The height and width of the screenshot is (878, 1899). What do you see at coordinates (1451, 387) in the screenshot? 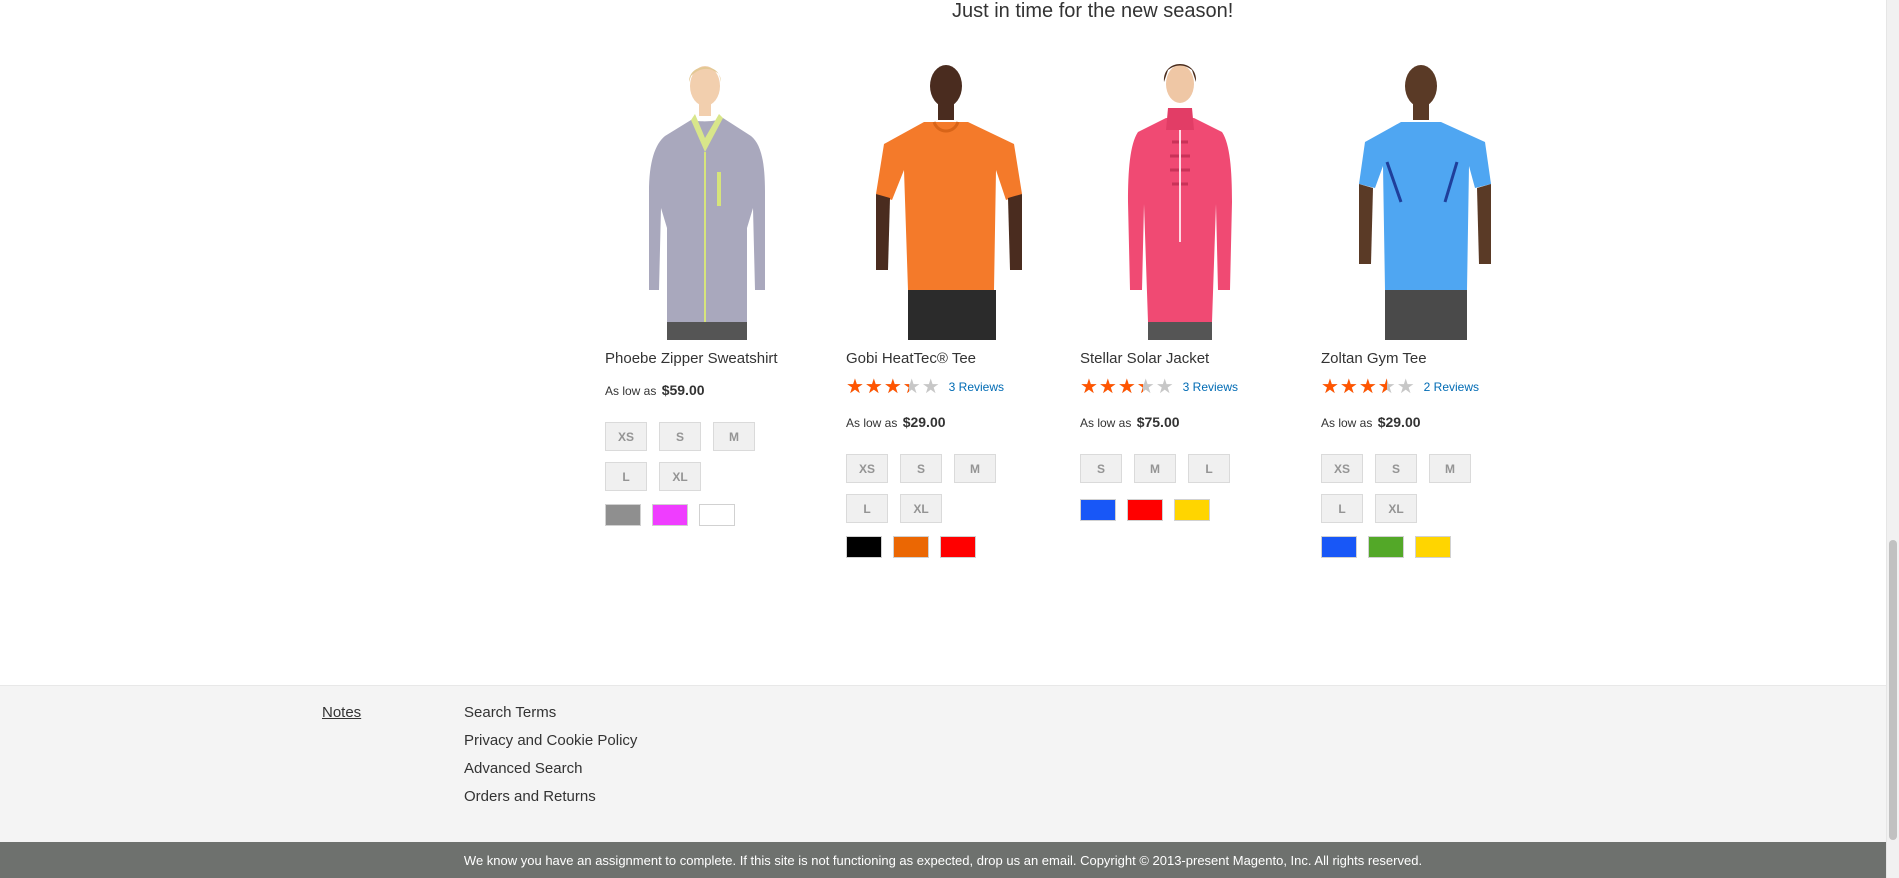
I see `reviews-link: 2 Reviews` at bounding box center [1451, 387].